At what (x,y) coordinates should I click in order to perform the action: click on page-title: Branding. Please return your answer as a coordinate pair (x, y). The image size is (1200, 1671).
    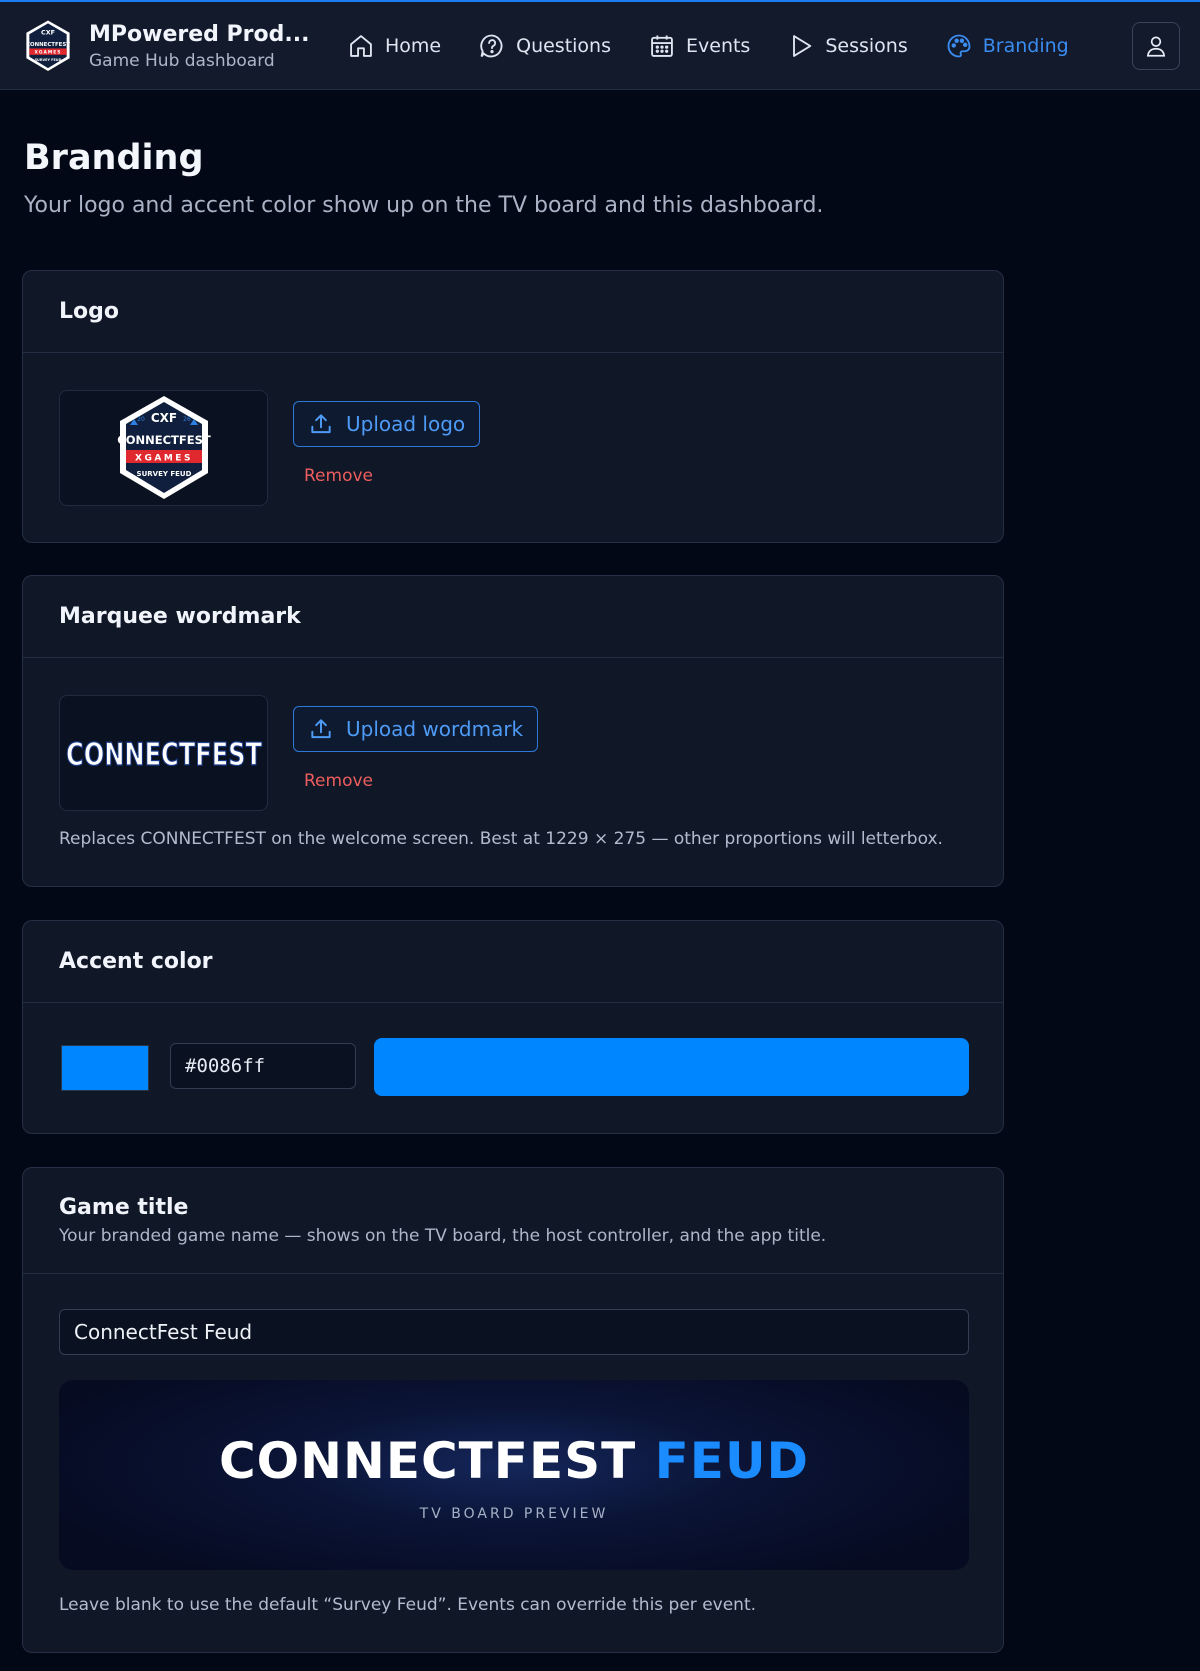
    Looking at the image, I should click on (114, 158).